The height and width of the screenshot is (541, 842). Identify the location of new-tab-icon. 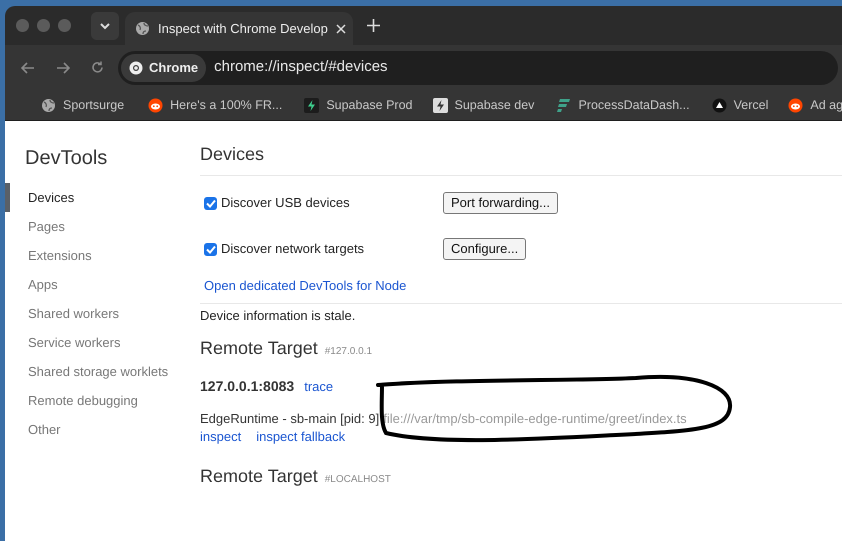
(373, 25).